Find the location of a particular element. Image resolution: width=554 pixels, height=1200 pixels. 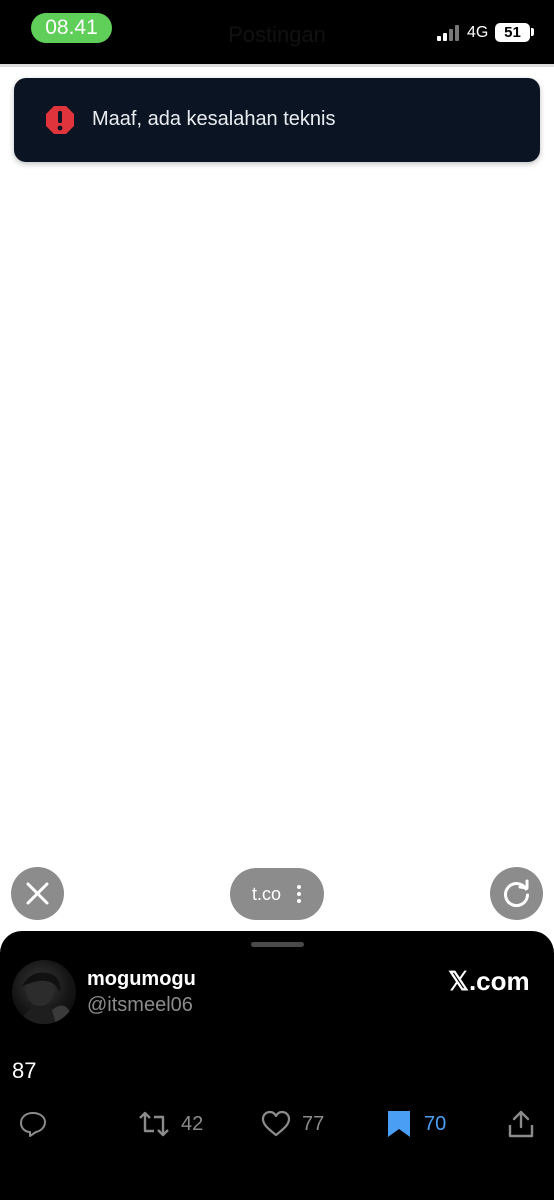

url-pill: t.co is located at coordinates (277, 894).